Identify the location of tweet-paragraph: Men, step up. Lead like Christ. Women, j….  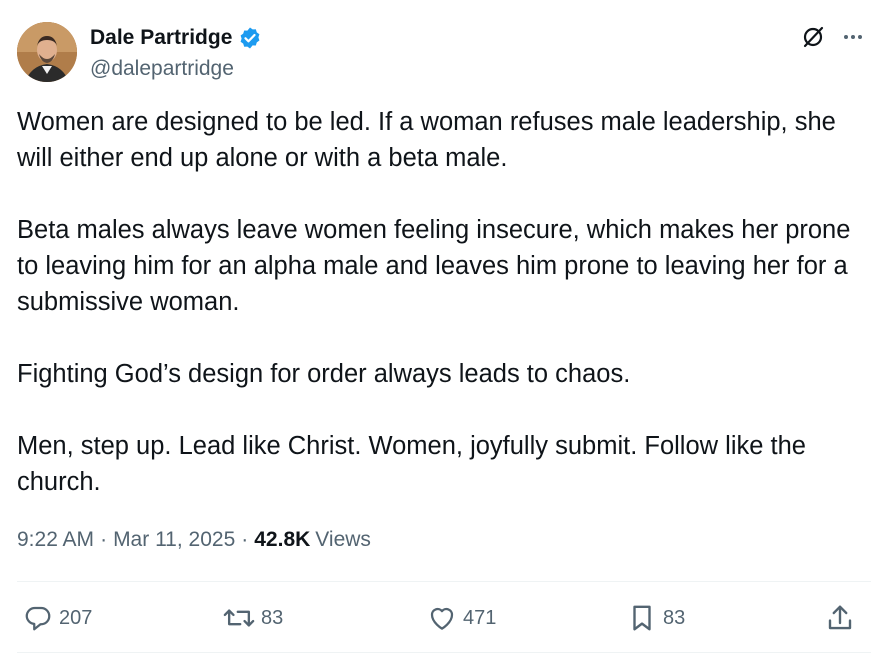
(415, 464).